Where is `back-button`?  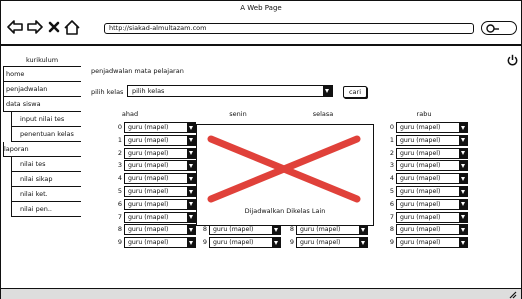
back-button is located at coordinates (15, 27).